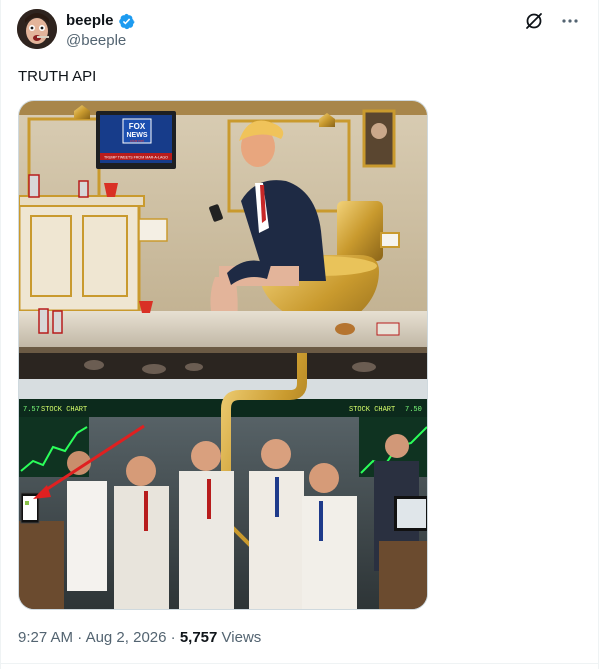 This screenshot has height=669, width=599. I want to click on tweet-meta: 9:27 AM · Aug 2, 2026 · 5,757 Views, so click(139, 638).